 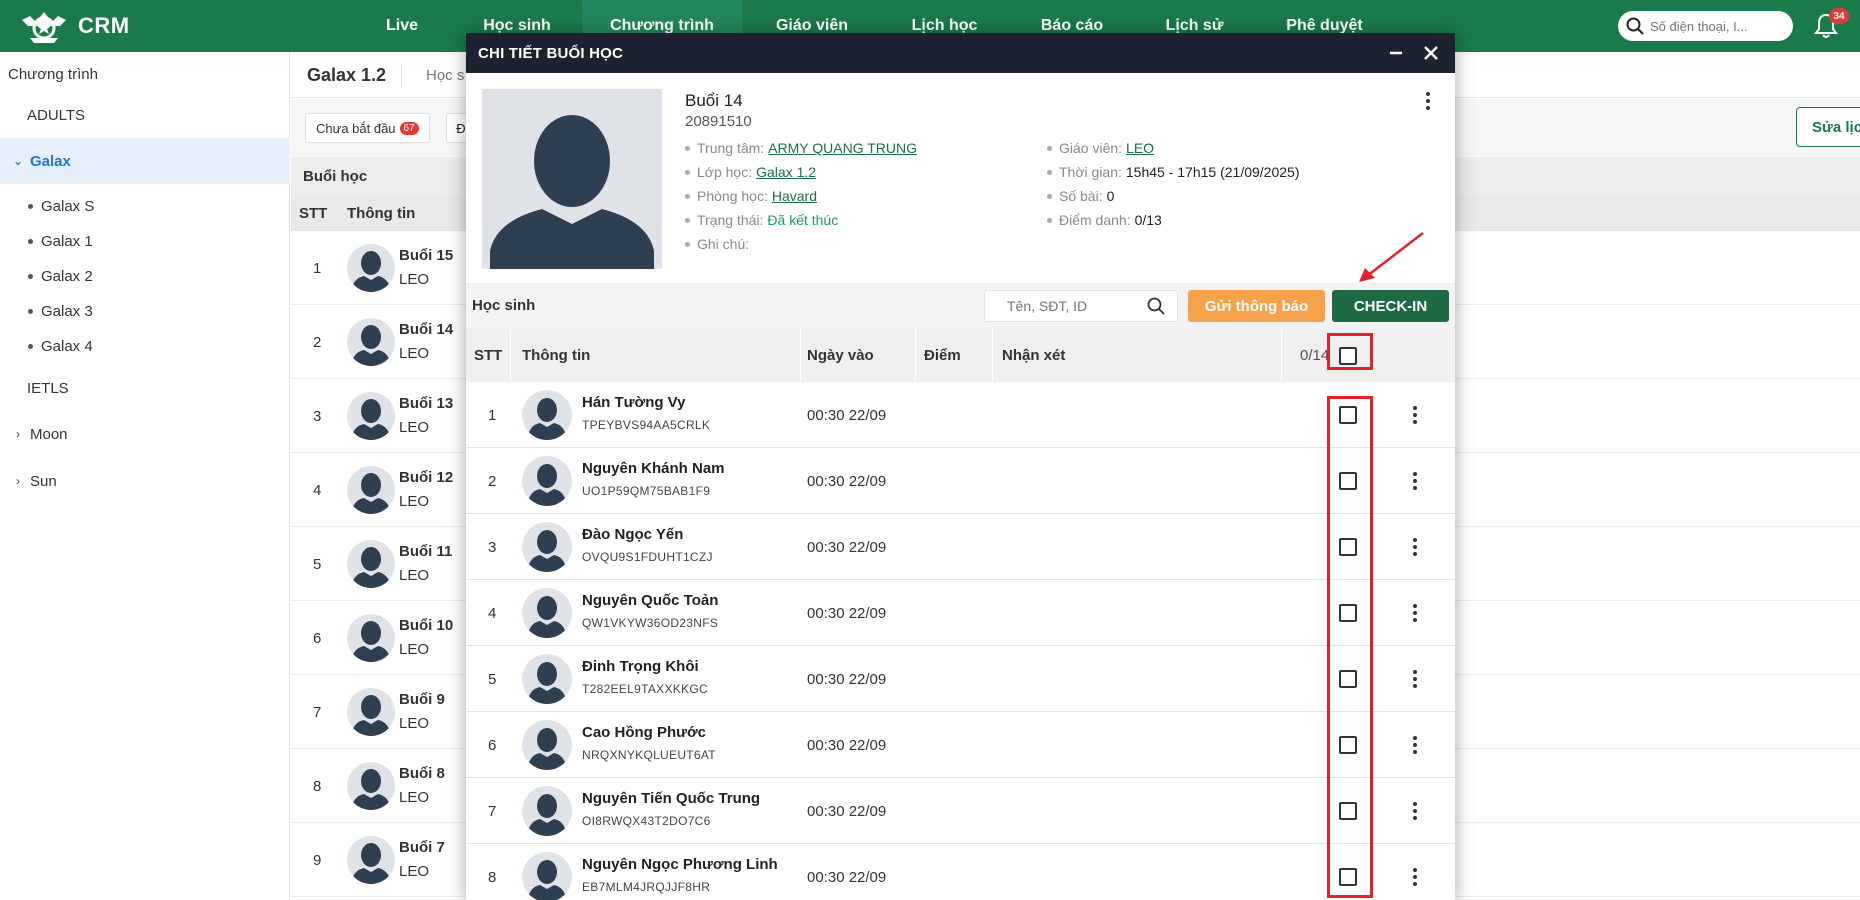 What do you see at coordinates (646, 887) in the screenshot?
I see `student-id: EB7MLM4JRQJJF8HR` at bounding box center [646, 887].